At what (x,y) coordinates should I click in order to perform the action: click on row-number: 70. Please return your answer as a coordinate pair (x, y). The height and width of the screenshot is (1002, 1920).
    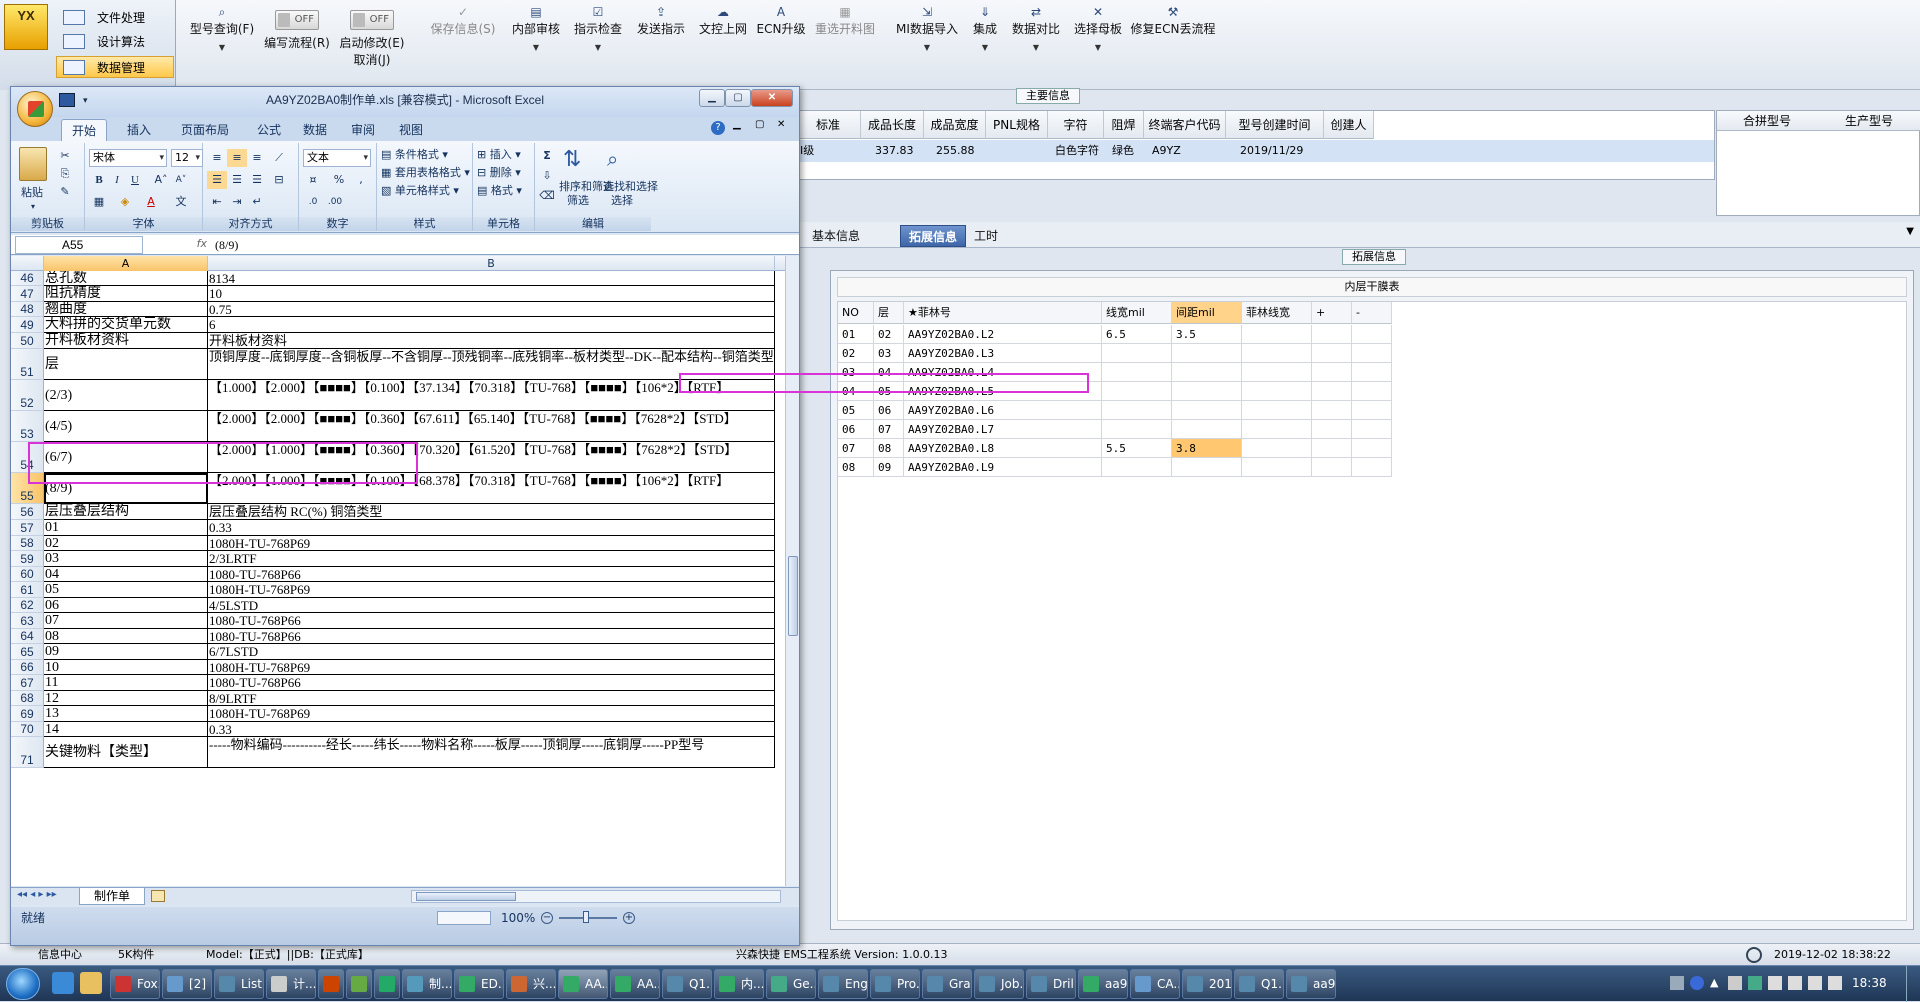
    Looking at the image, I should click on (27, 729).